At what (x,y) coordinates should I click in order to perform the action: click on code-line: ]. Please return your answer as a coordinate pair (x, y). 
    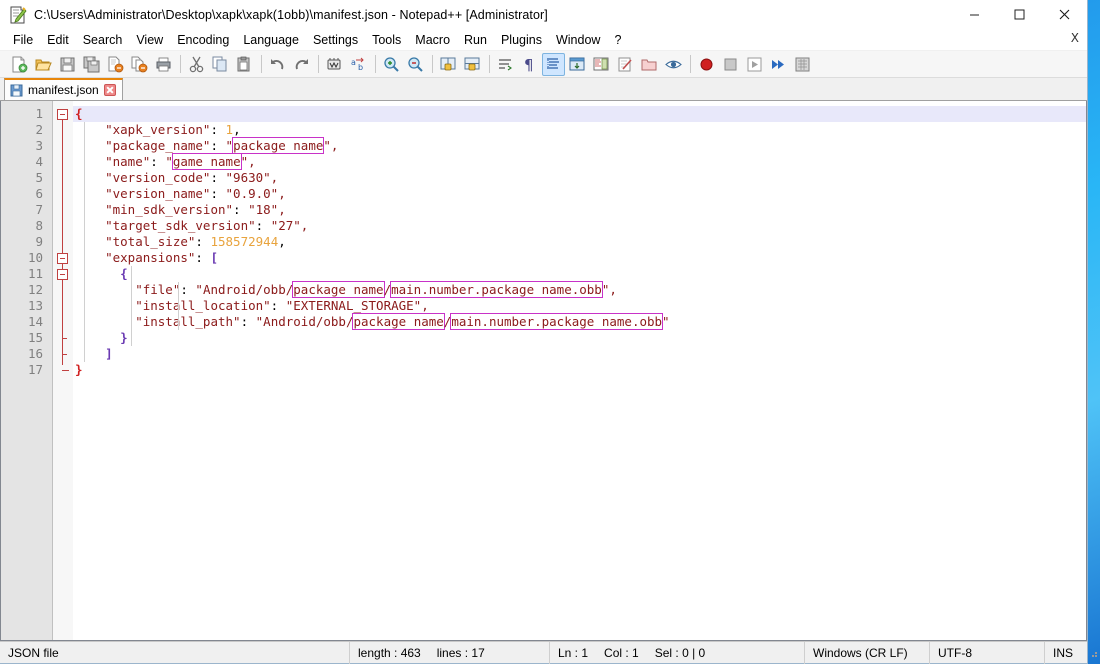
    Looking at the image, I should click on (579, 354).